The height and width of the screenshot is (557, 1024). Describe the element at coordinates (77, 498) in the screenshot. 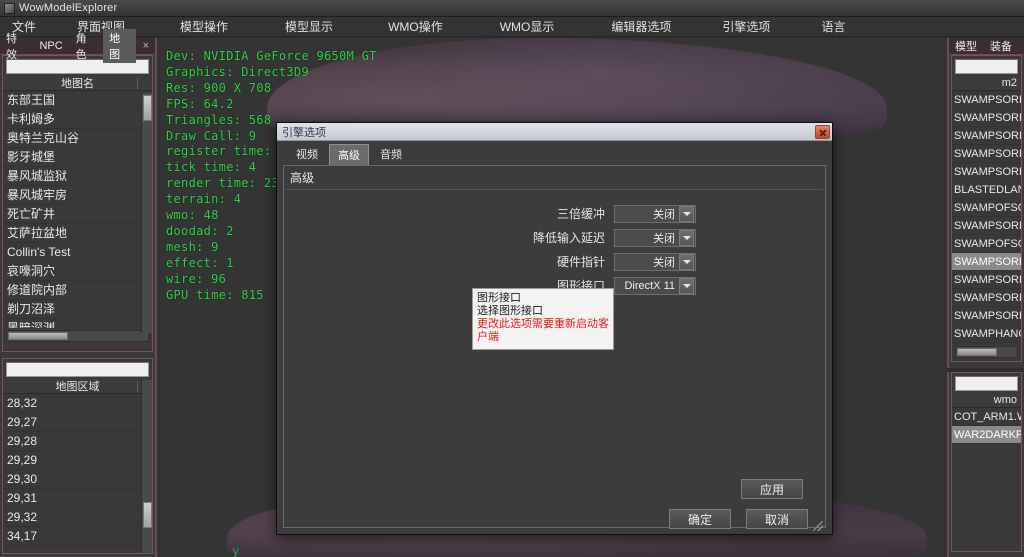

I see `list-item: 29,31` at that location.